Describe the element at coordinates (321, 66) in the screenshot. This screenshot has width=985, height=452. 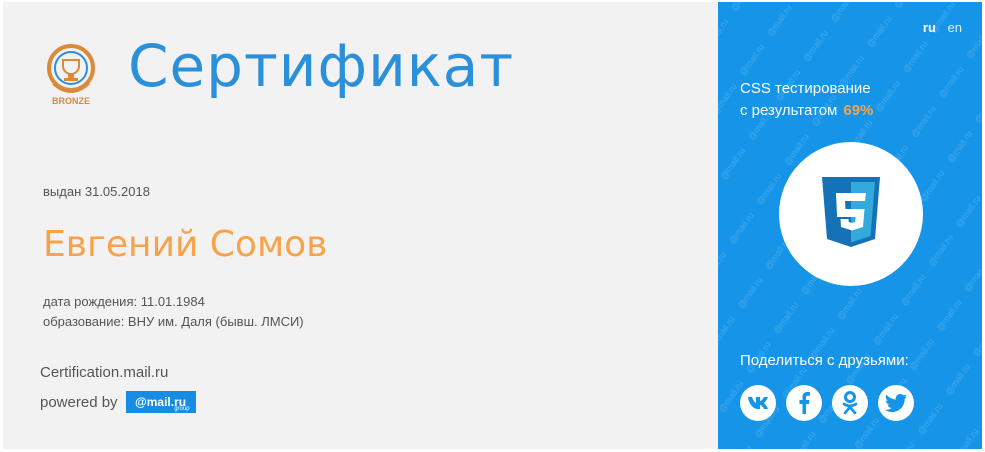
I see `certificate-title: Сертификат` at that location.